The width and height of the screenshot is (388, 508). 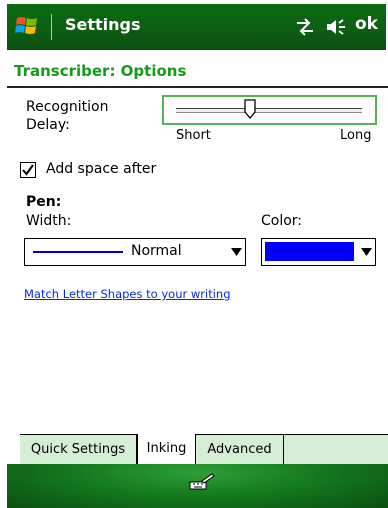 What do you see at coordinates (282, 221) in the screenshot?
I see `color-label: Color:` at bounding box center [282, 221].